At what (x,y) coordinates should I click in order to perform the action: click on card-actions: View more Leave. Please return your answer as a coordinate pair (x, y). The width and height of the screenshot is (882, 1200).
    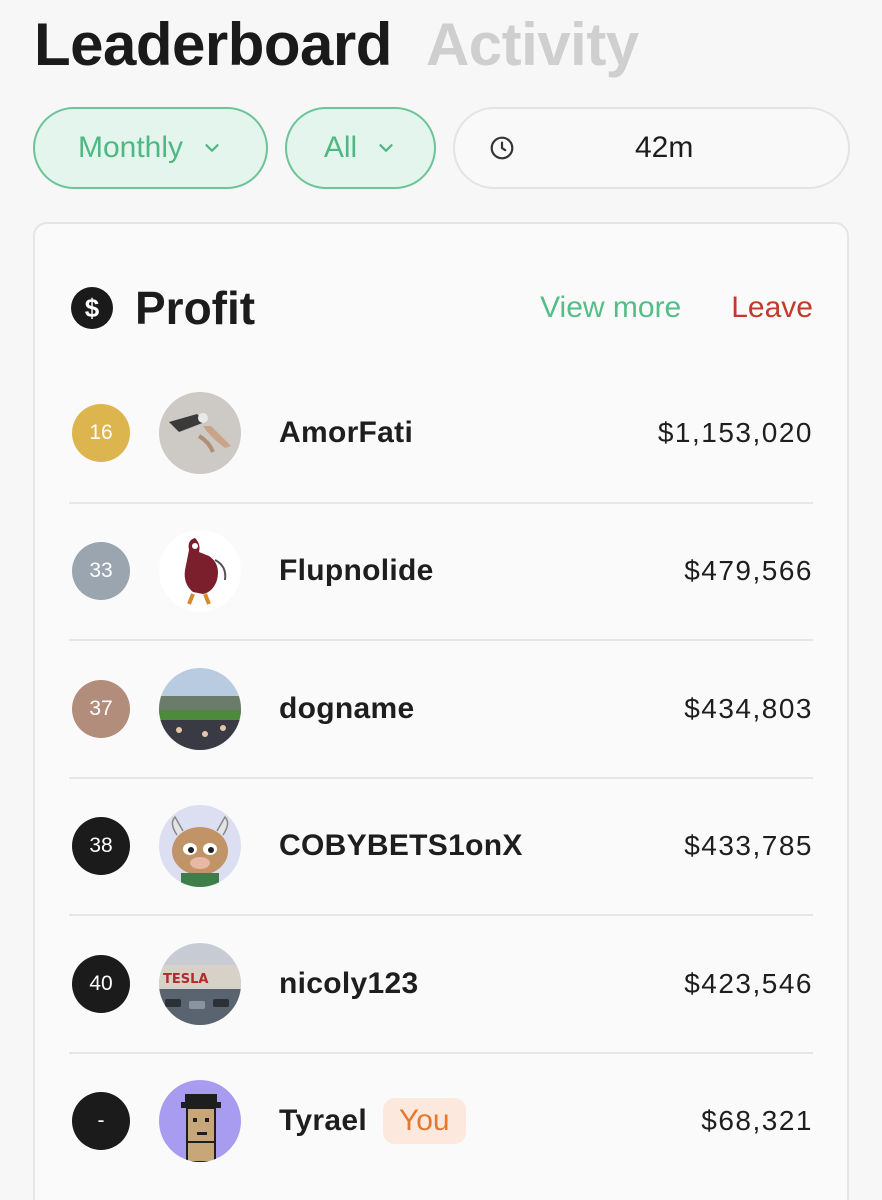
    Looking at the image, I should click on (676, 308).